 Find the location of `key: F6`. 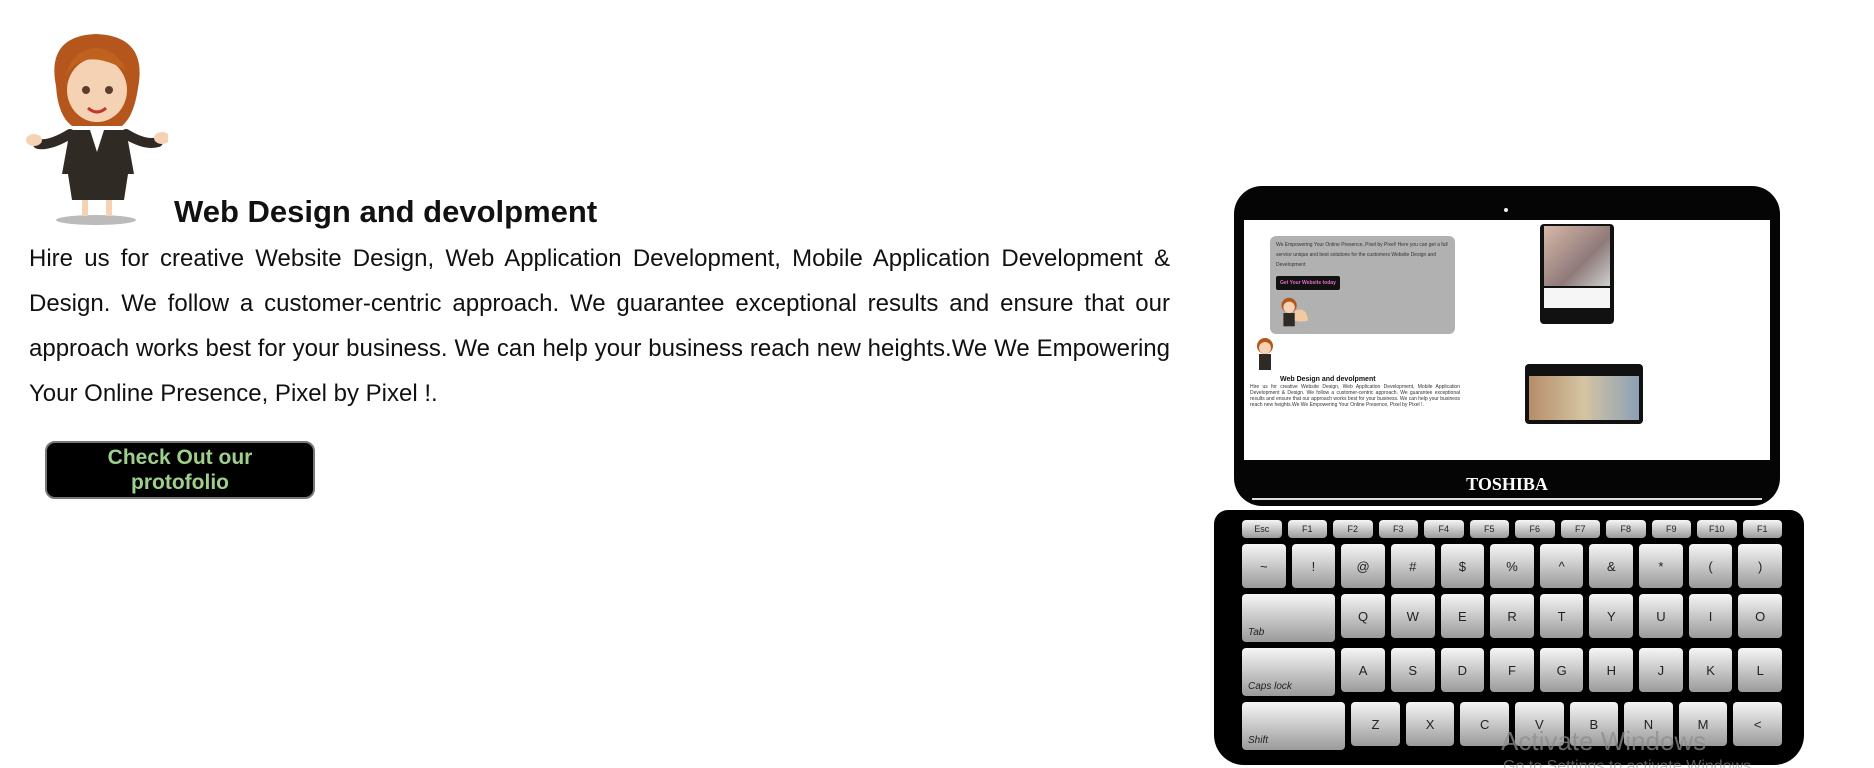

key: F6 is located at coordinates (1535, 529).